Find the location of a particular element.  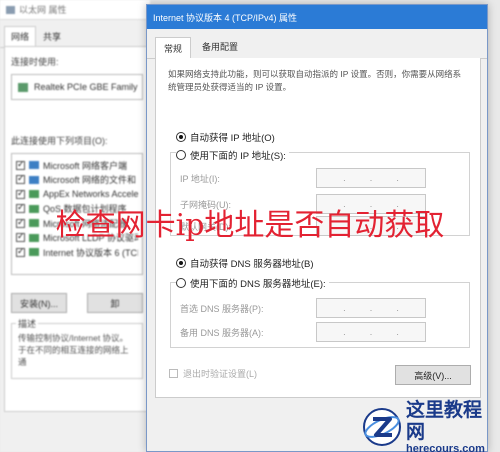

watermark-url: herecours.com is located at coordinates (445, 447).